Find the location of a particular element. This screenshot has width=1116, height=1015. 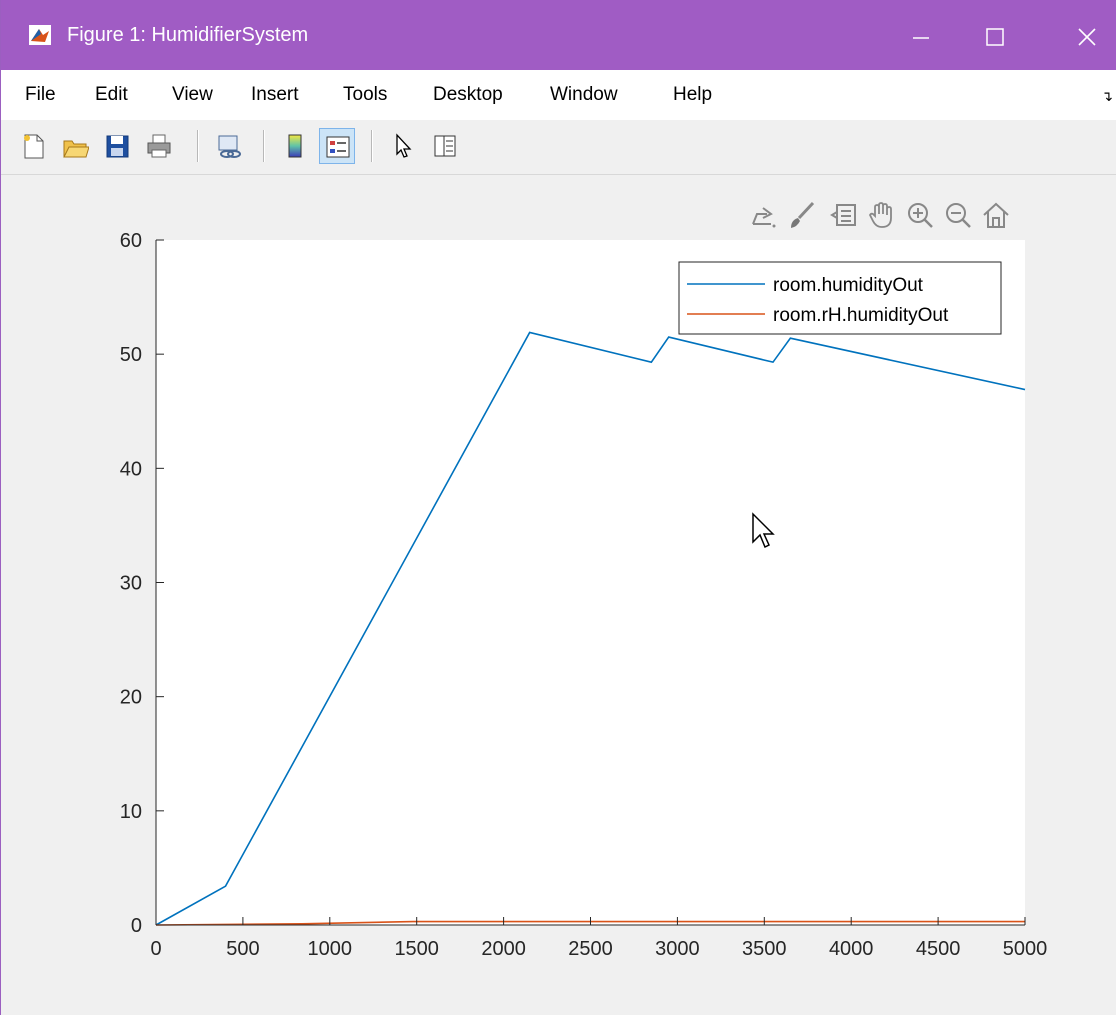

x-tick-label: 1000 is located at coordinates (330, 949).